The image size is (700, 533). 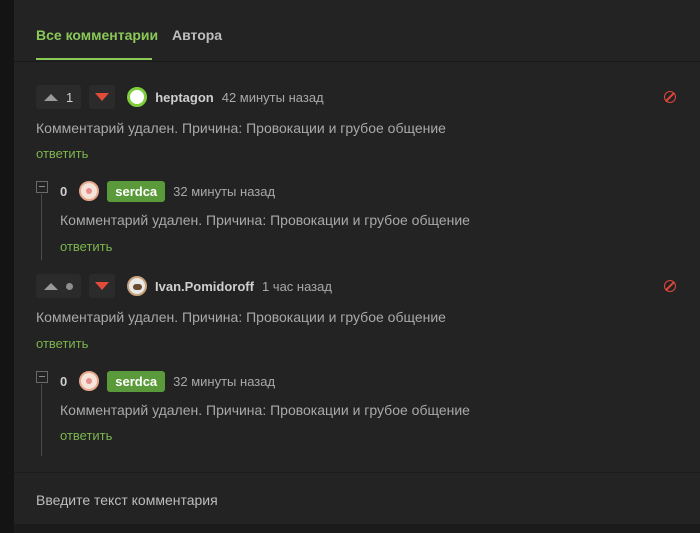 What do you see at coordinates (357, 528) in the screenshot?
I see `bottom-divider` at bounding box center [357, 528].